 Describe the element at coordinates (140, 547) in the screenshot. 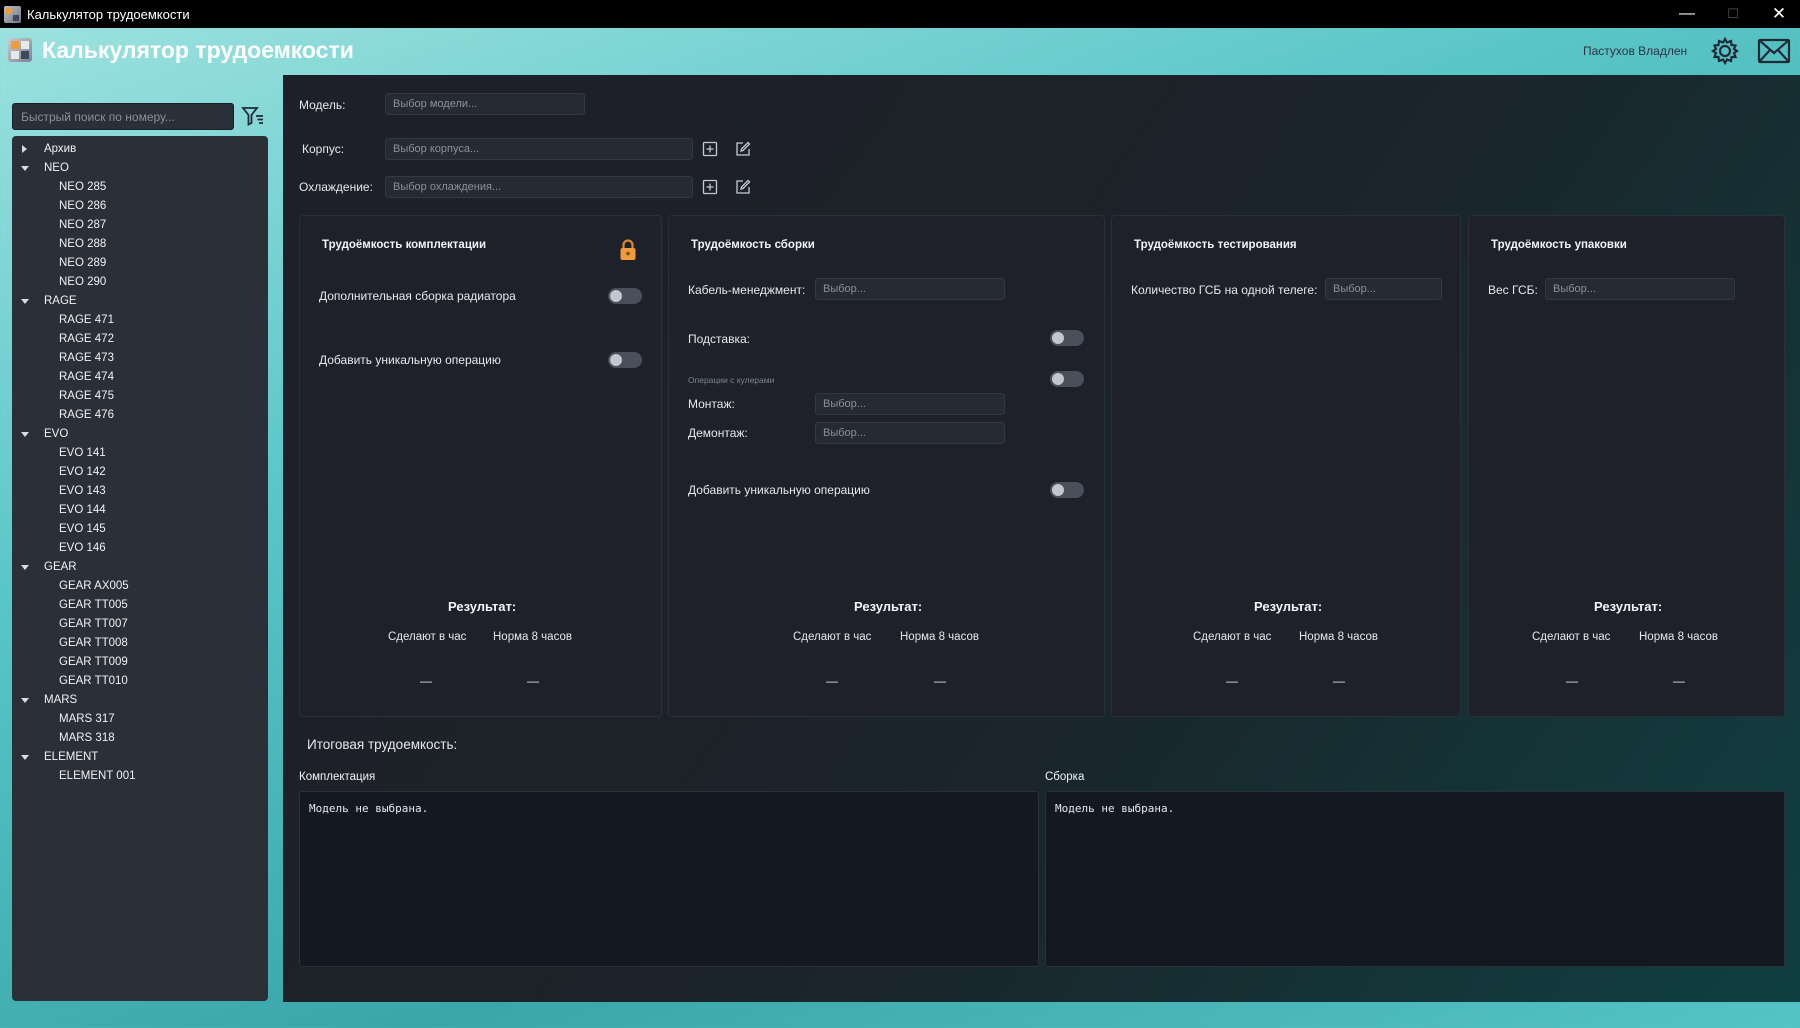

I see `tree-item: EVO 146` at that location.